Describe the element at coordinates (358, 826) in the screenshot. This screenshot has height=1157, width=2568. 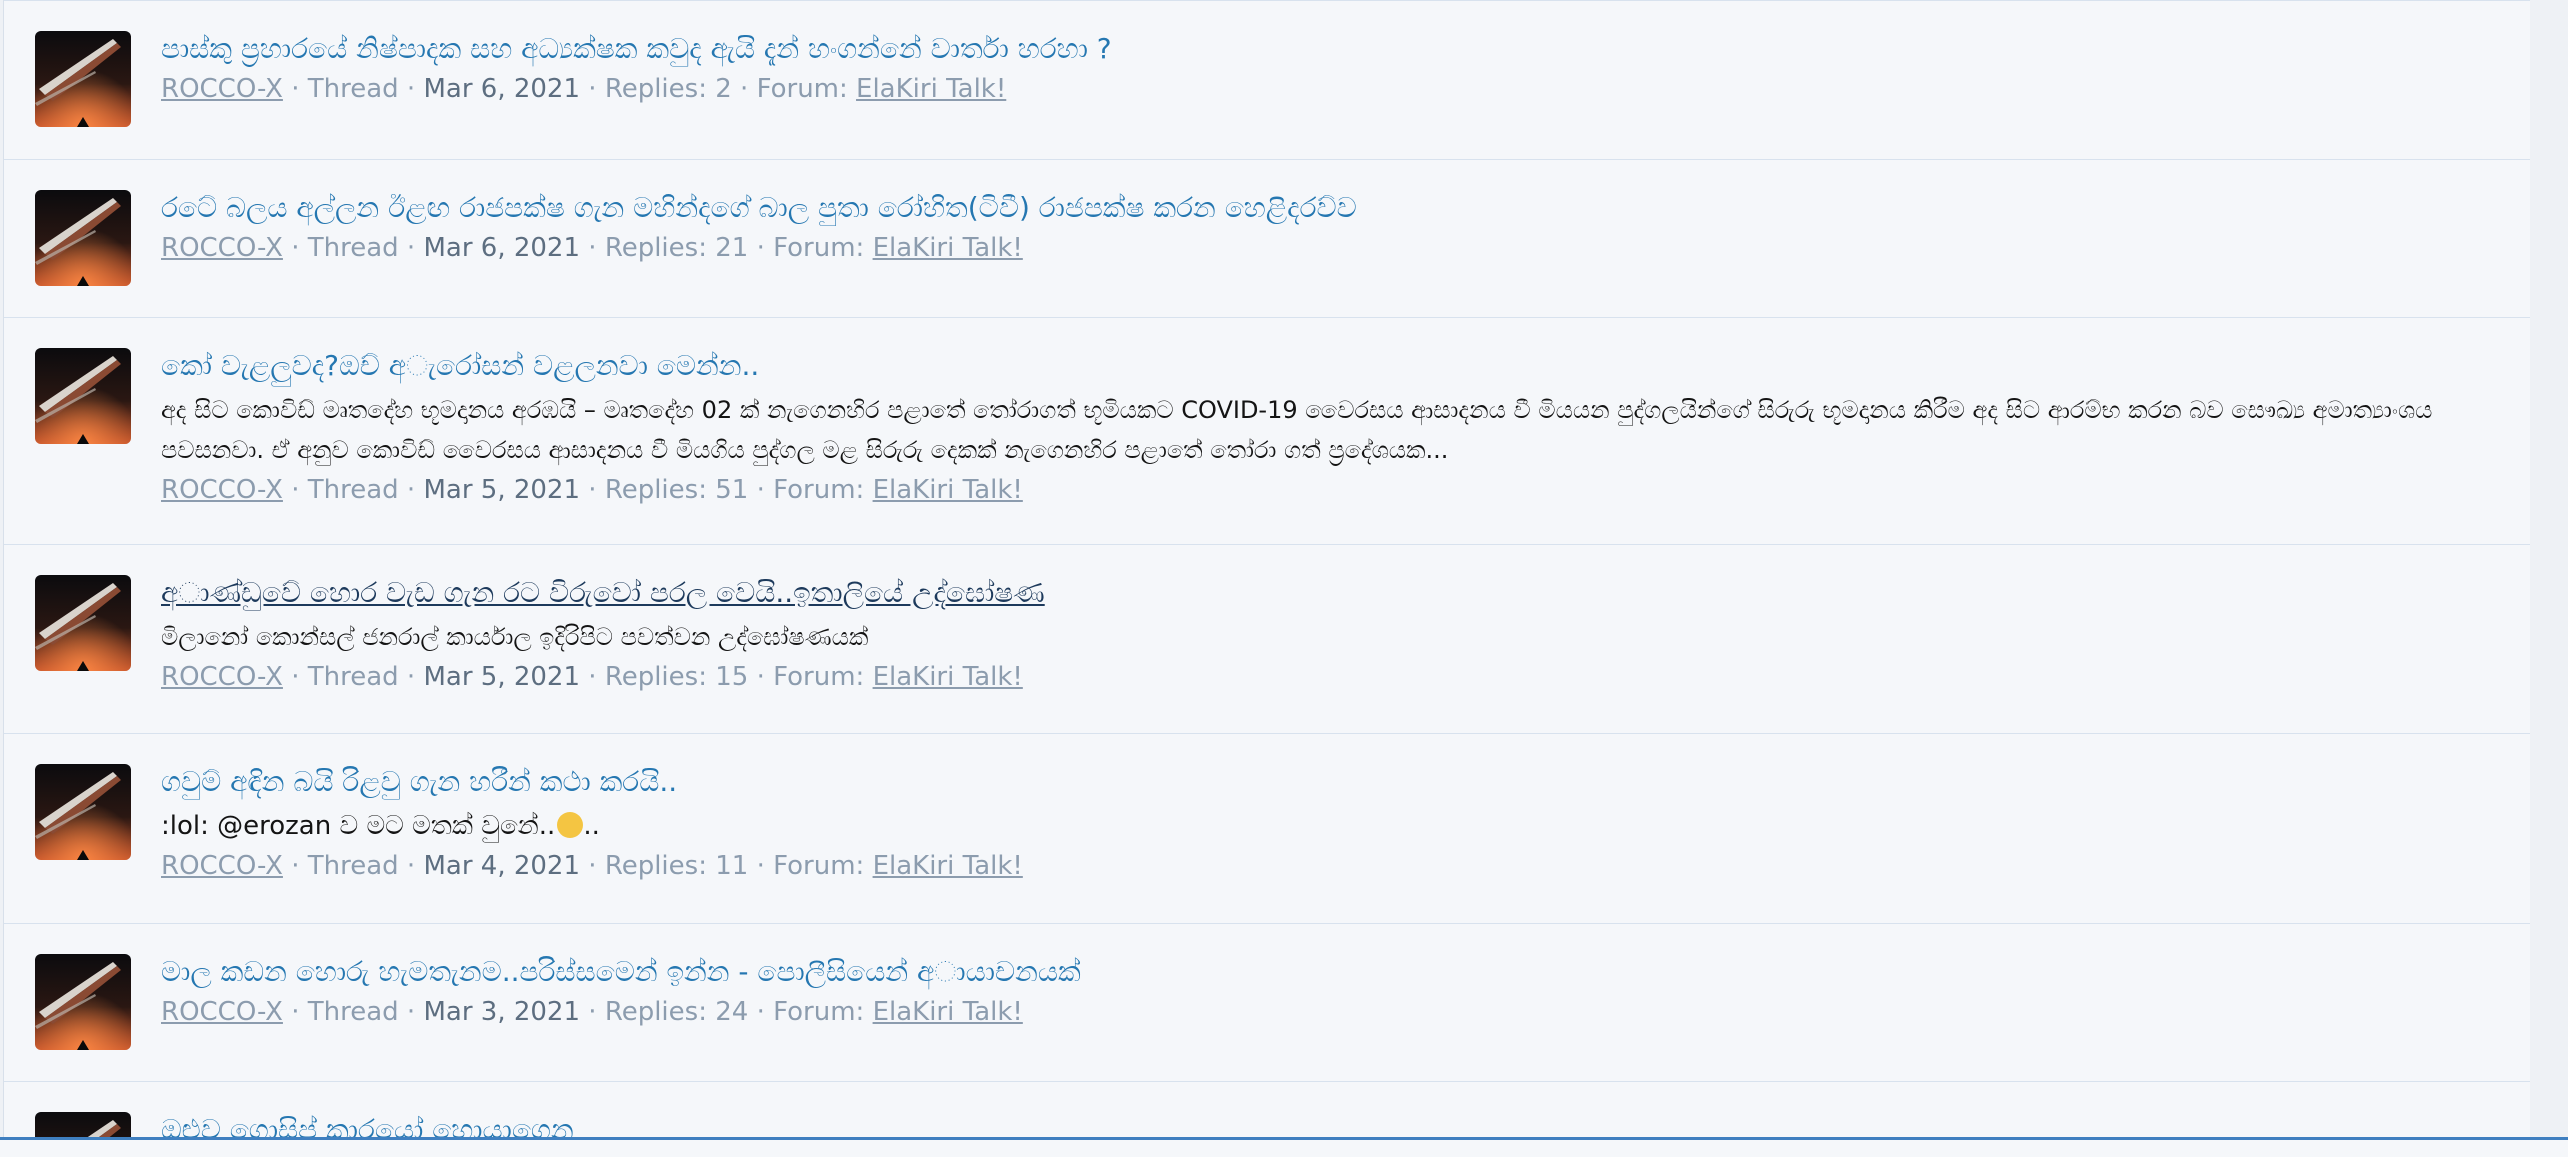
I see `thread-snippet: :lol: @erozan ව මට මතක් වුනේ..` at that location.